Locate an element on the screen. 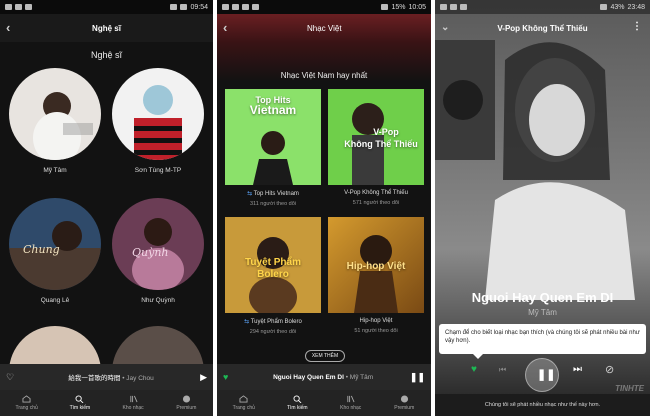 The width and height of the screenshot is (650, 416). home-icon is located at coordinates (243, 399).